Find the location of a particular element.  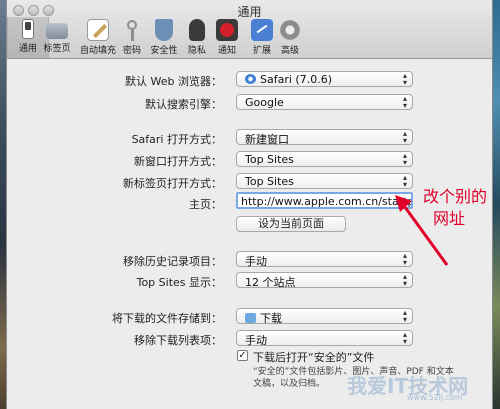

toolbar-item-notifications: 通知 is located at coordinates (227, 37).